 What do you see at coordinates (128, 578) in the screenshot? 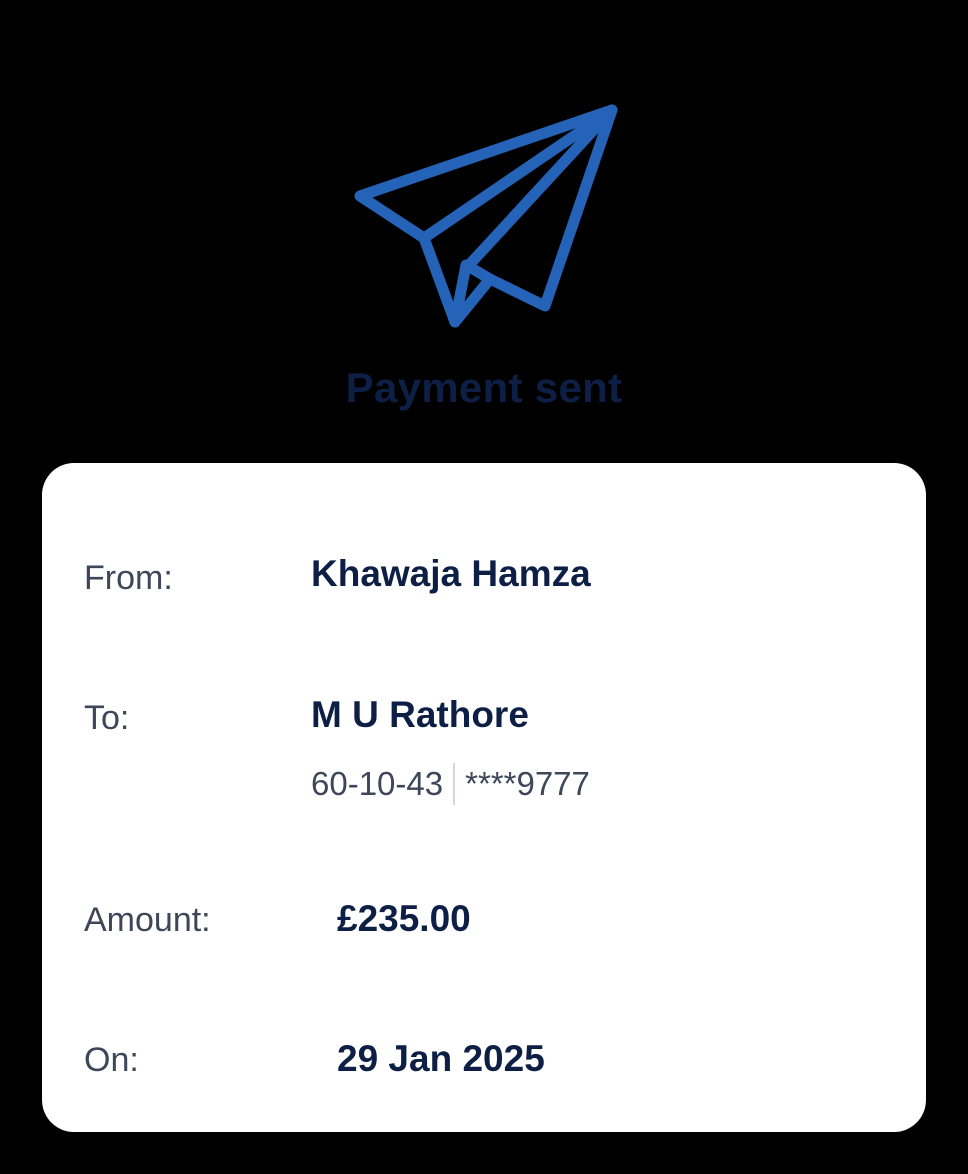
I see `from-label: From:` at bounding box center [128, 578].